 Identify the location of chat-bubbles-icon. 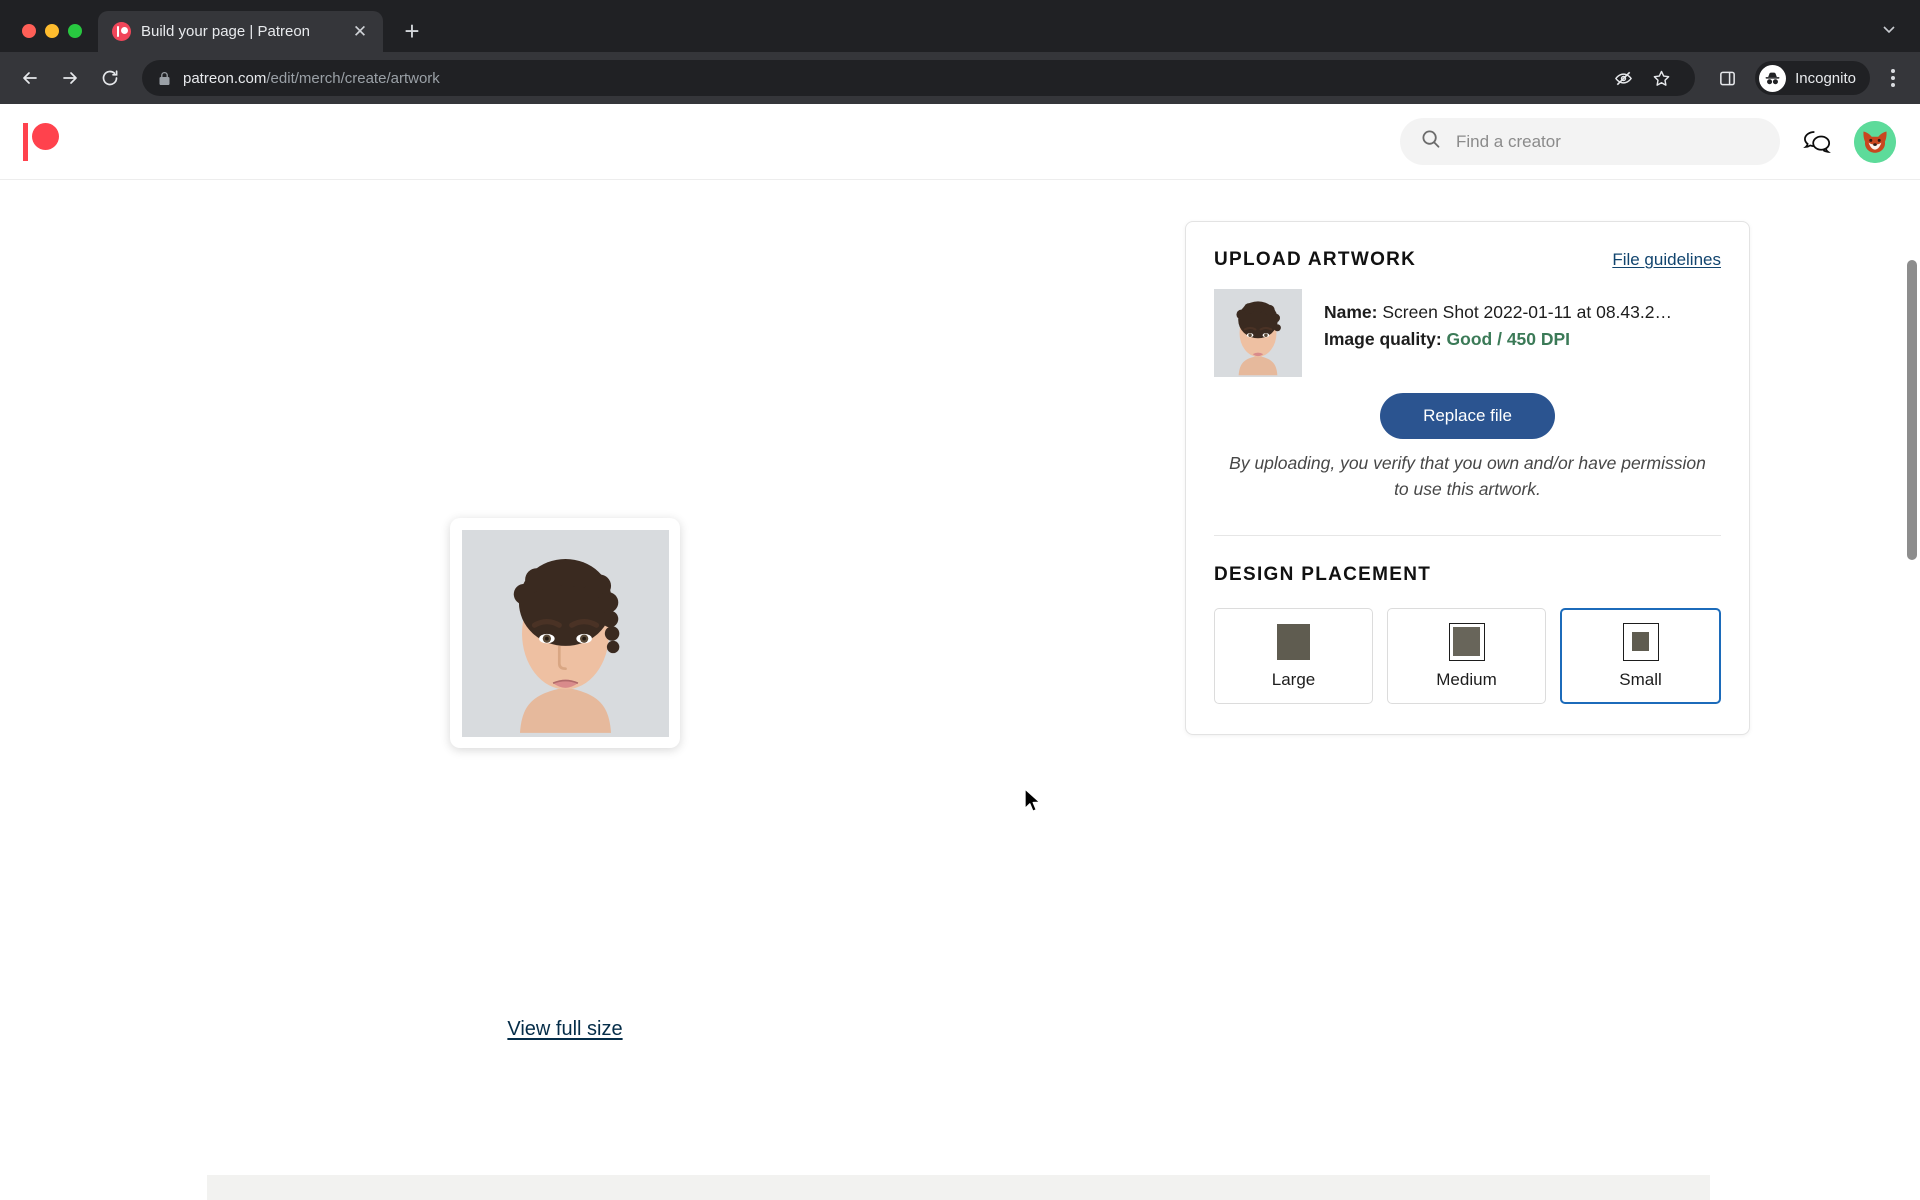
(1817, 142).